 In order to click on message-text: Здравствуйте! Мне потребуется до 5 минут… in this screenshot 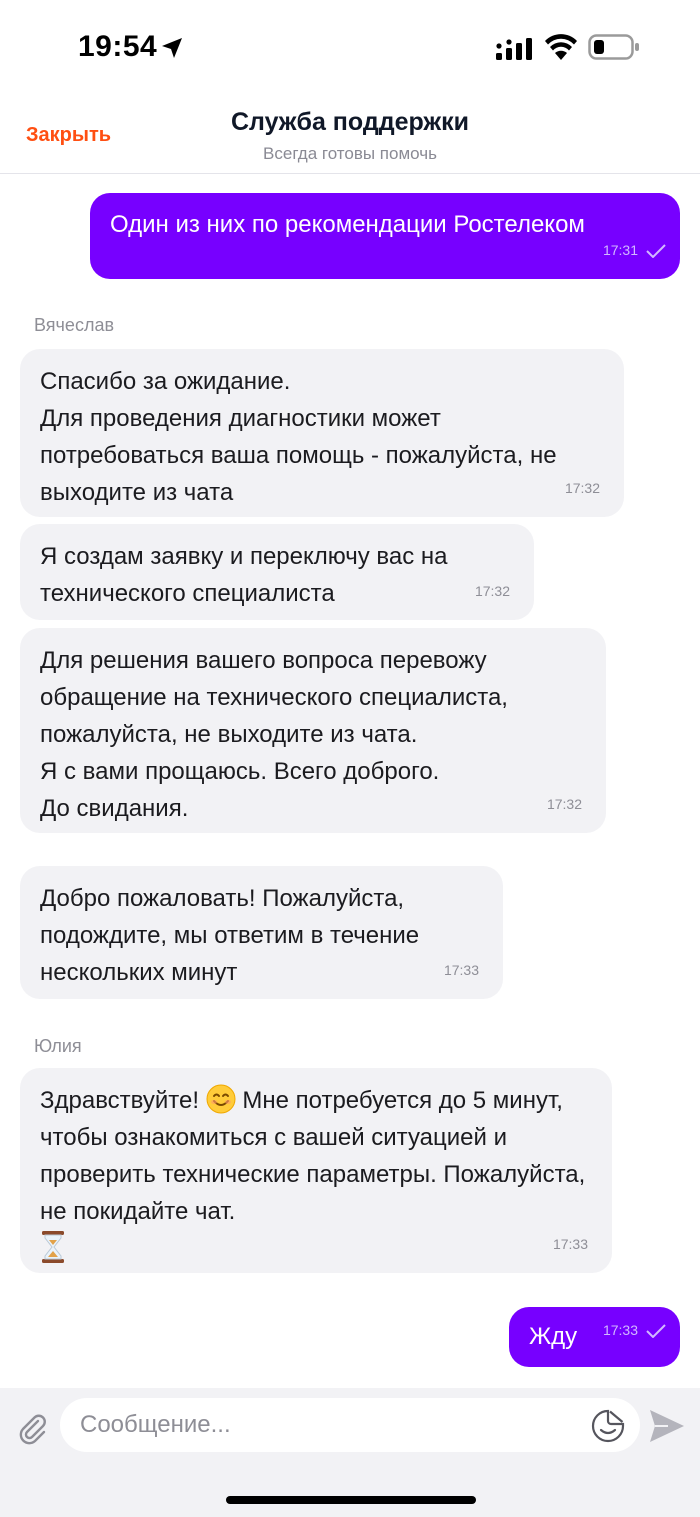, I will do `click(316, 1175)`.